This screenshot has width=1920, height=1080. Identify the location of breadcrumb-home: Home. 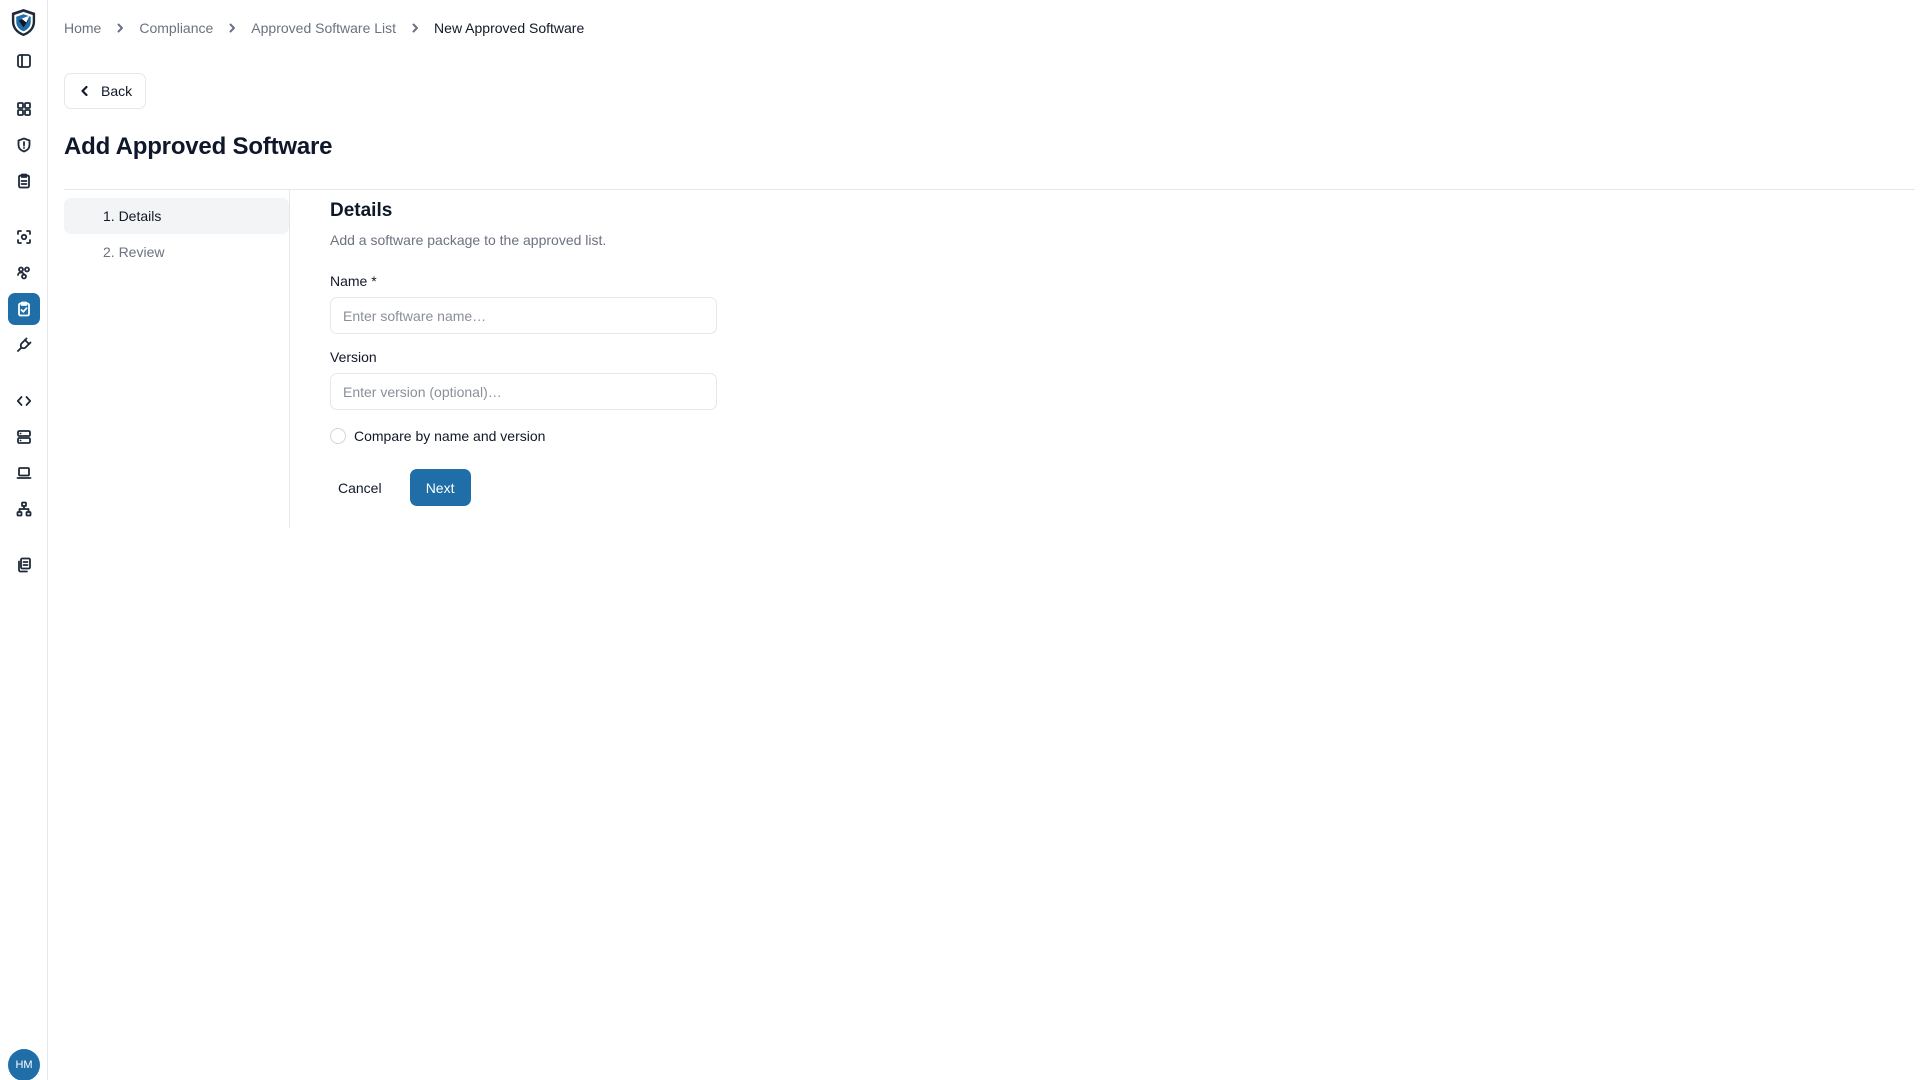
(82, 28).